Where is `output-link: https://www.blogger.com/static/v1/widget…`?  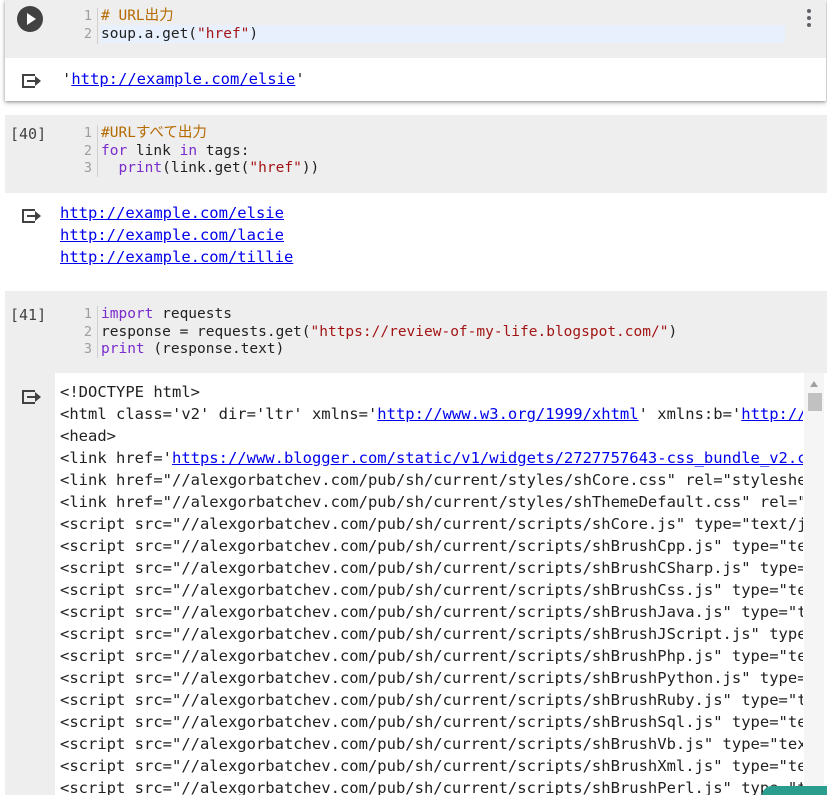
output-link: https://www.blogger.com/static/v1/widget… is located at coordinates (487, 458).